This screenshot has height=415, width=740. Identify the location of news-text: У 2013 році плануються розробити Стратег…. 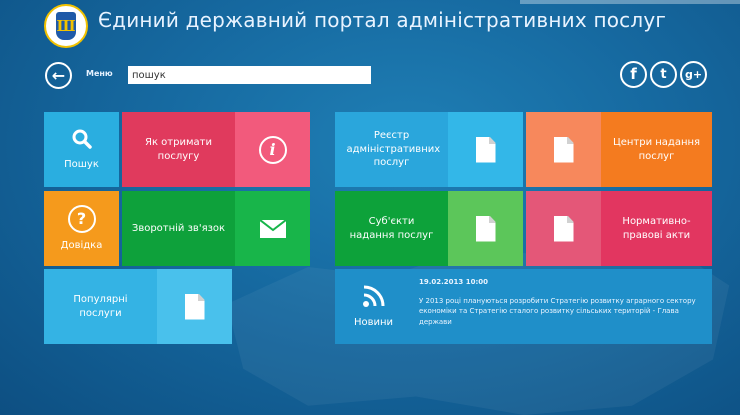
(557, 311).